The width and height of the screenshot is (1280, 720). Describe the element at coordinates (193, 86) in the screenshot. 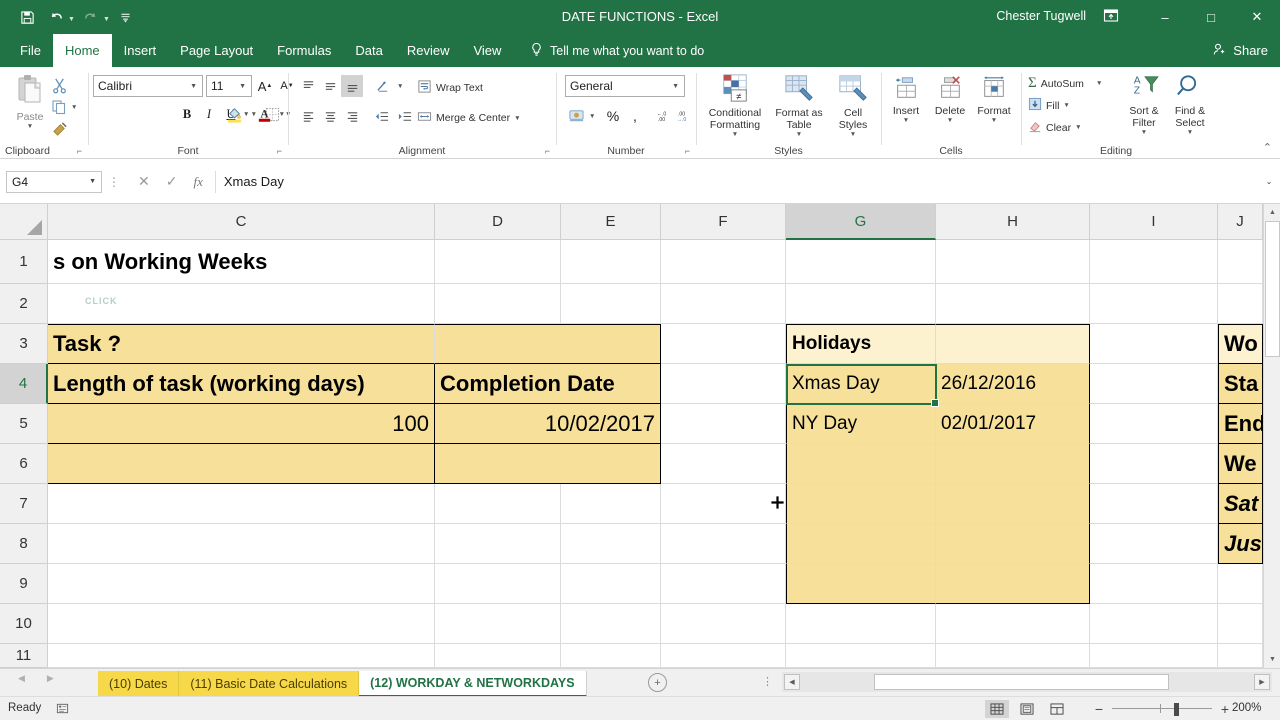

I see `font-family-dropdown-icon: ▼` at that location.